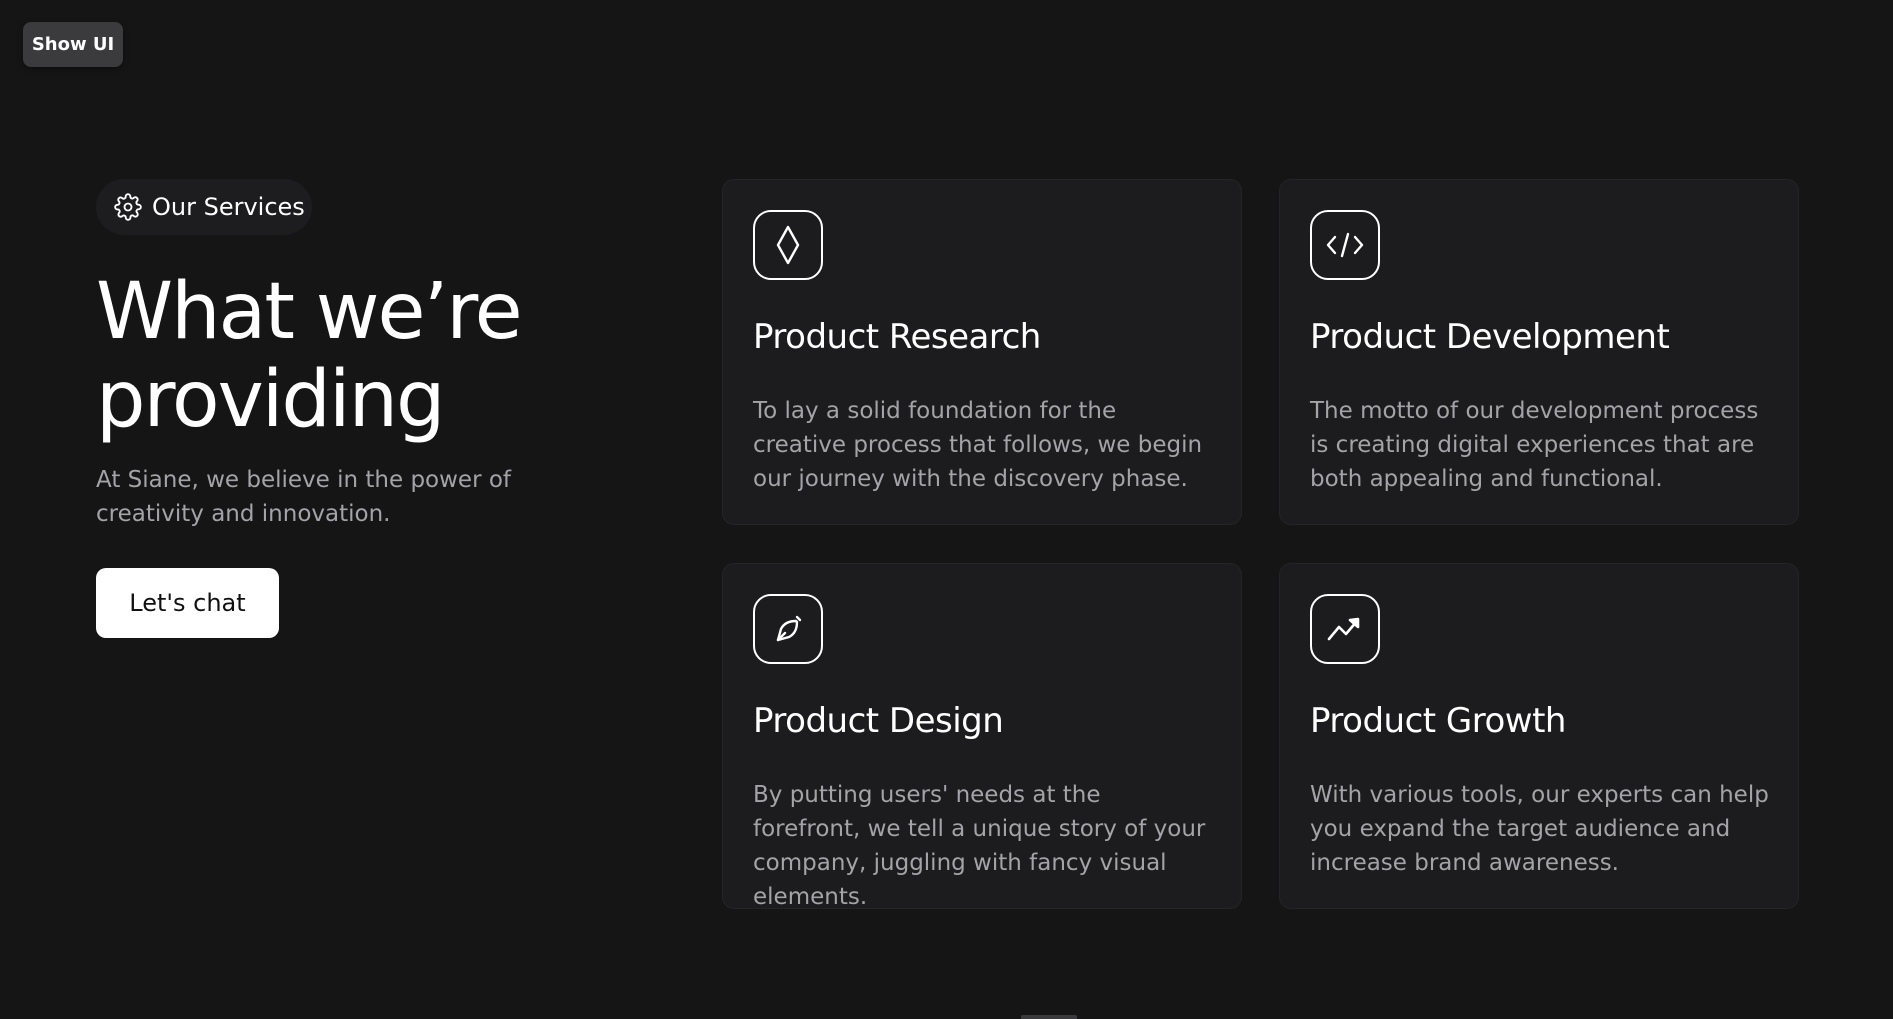  Describe the element at coordinates (187, 603) in the screenshot. I see `lets-chat-button: Let's chat` at that location.